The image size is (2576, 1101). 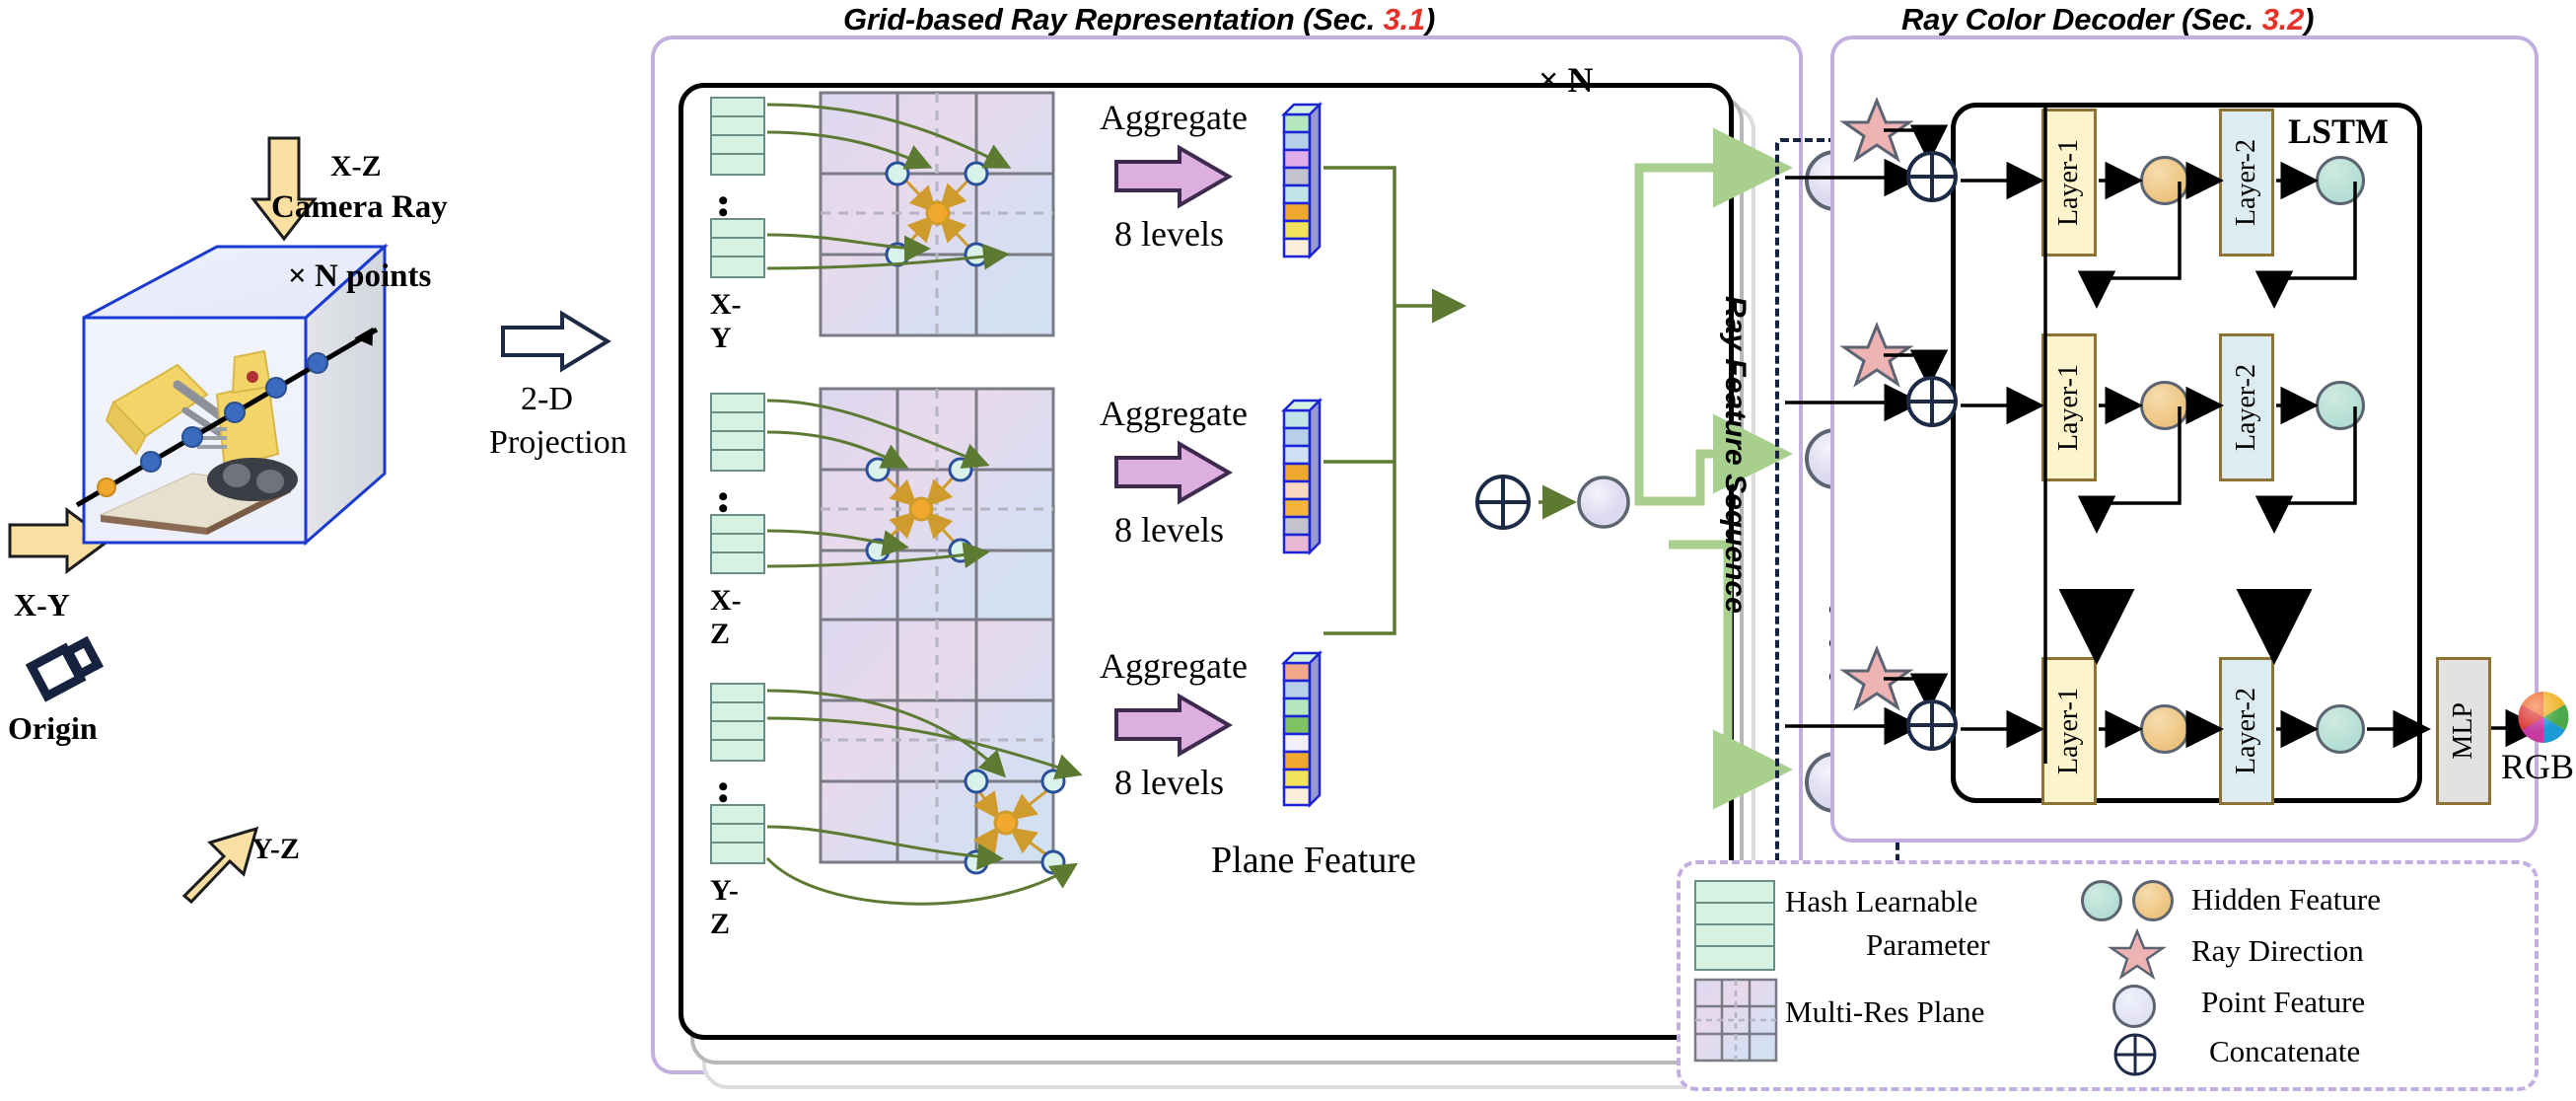 What do you see at coordinates (726, 321) in the screenshot?
I see `plane-label-xy: X-Y` at bounding box center [726, 321].